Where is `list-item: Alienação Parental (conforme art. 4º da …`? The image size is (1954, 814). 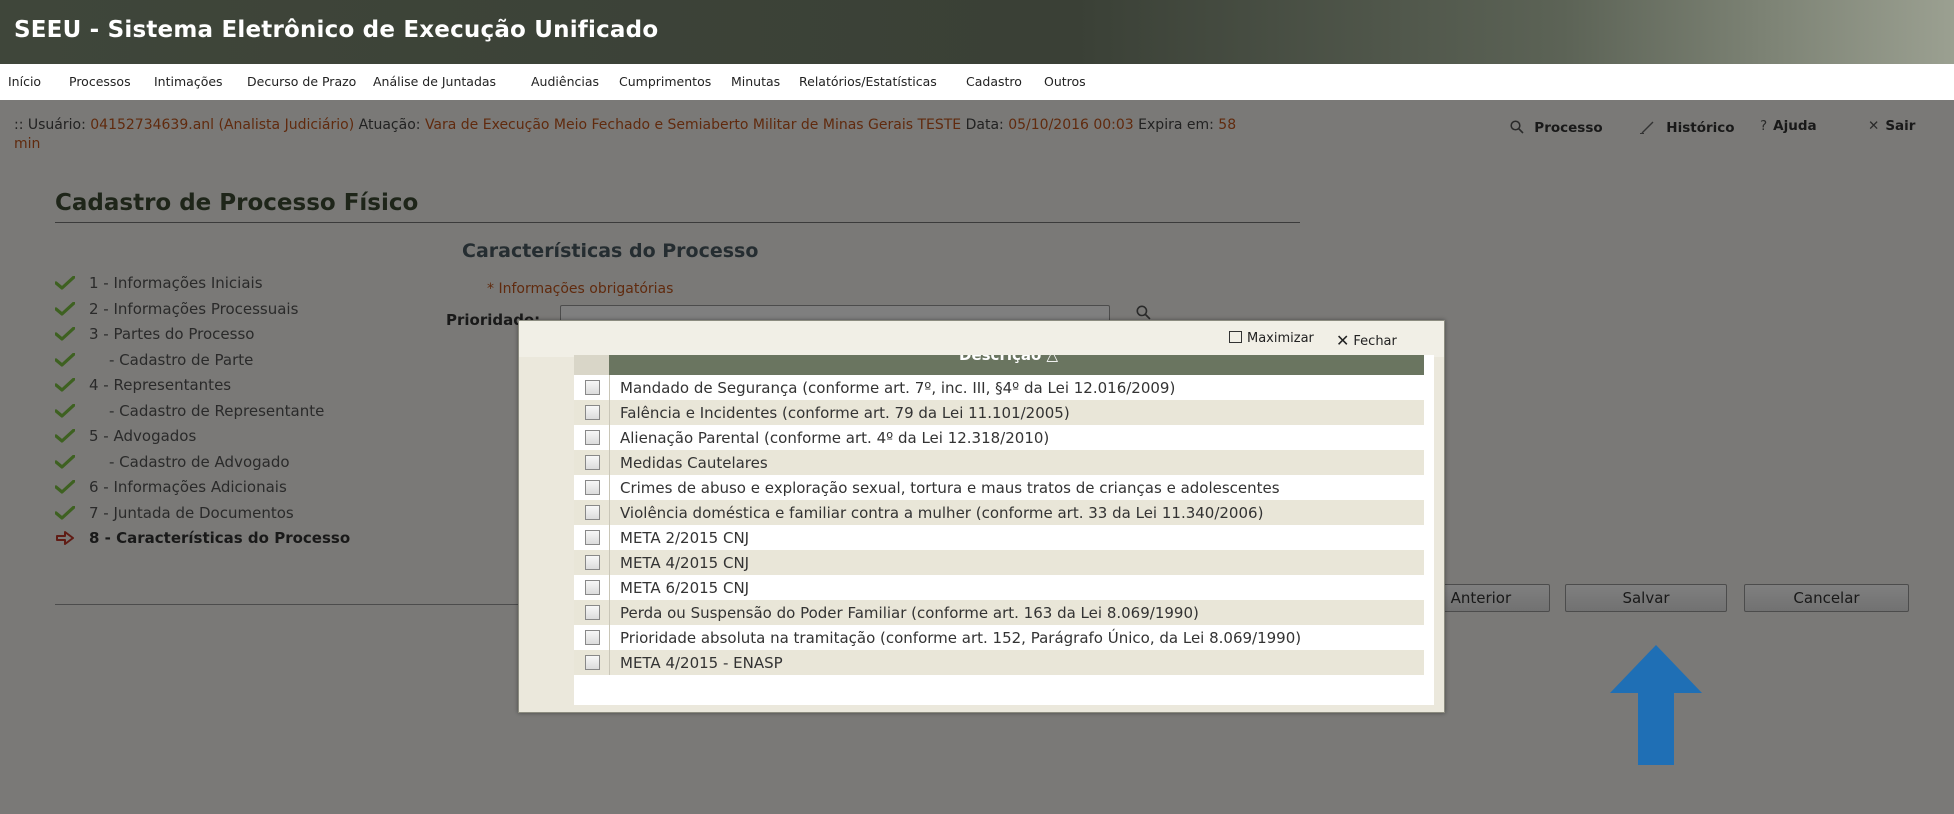
list-item: Alienação Parental (conforme art. 4º da … is located at coordinates (999, 437).